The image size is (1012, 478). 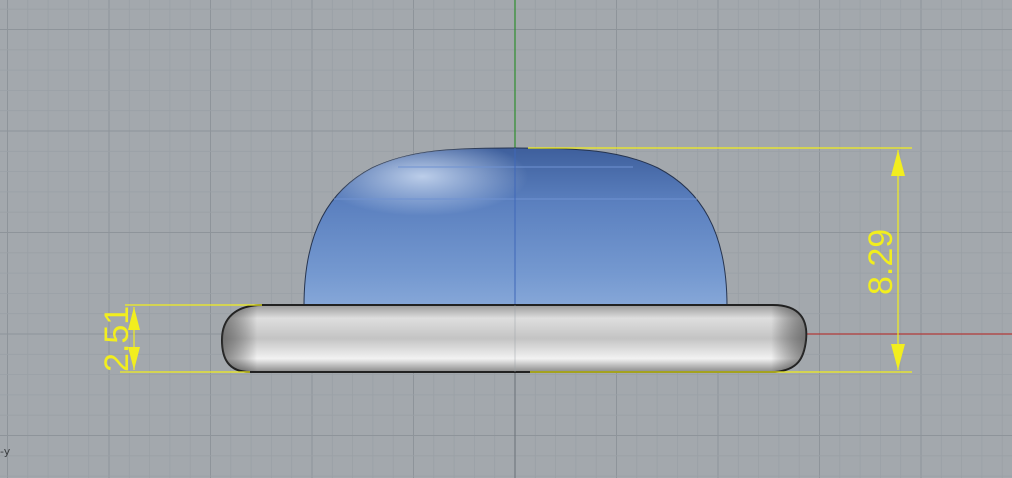 I want to click on view-axis-label: -y, so click(x=5, y=451).